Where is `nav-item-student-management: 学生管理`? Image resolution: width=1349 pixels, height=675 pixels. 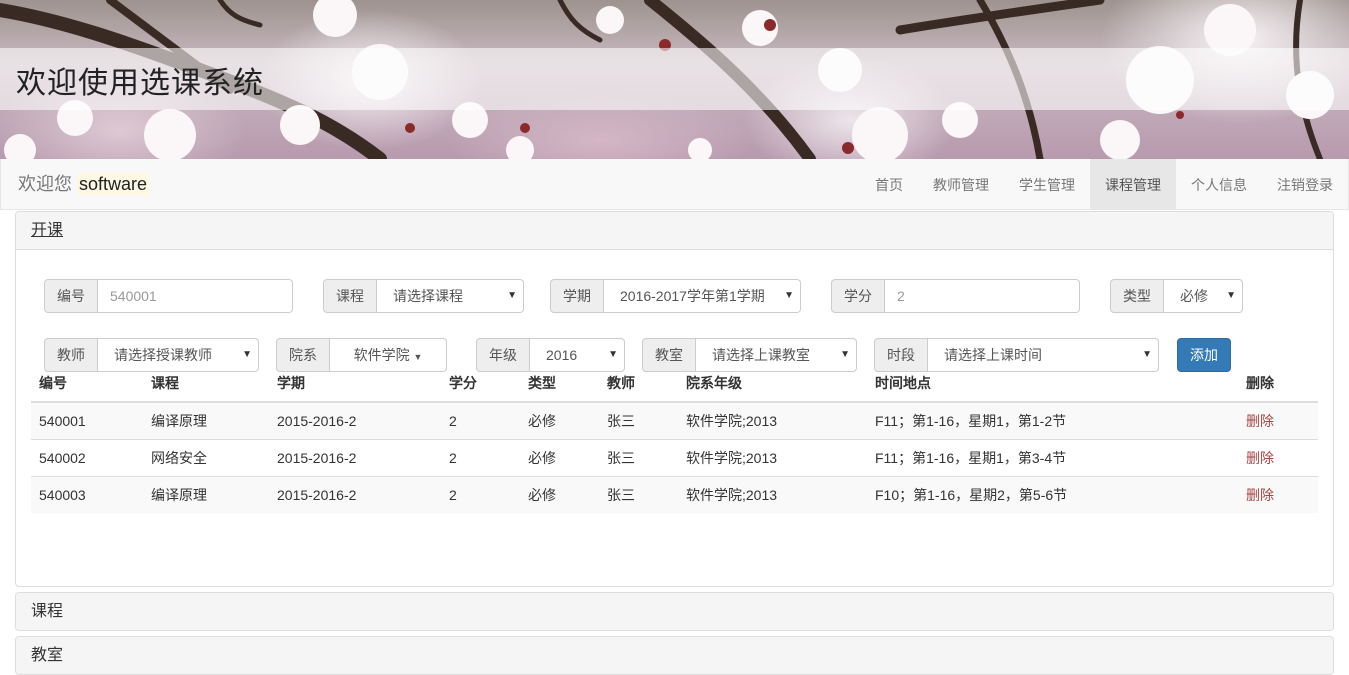 nav-item-student-management: 学生管理 is located at coordinates (1047, 184).